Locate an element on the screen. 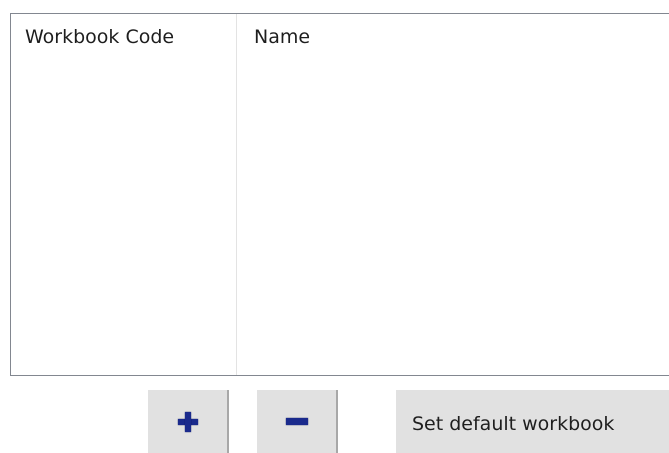 This screenshot has height=453, width=669. plus-icon is located at coordinates (187, 421).